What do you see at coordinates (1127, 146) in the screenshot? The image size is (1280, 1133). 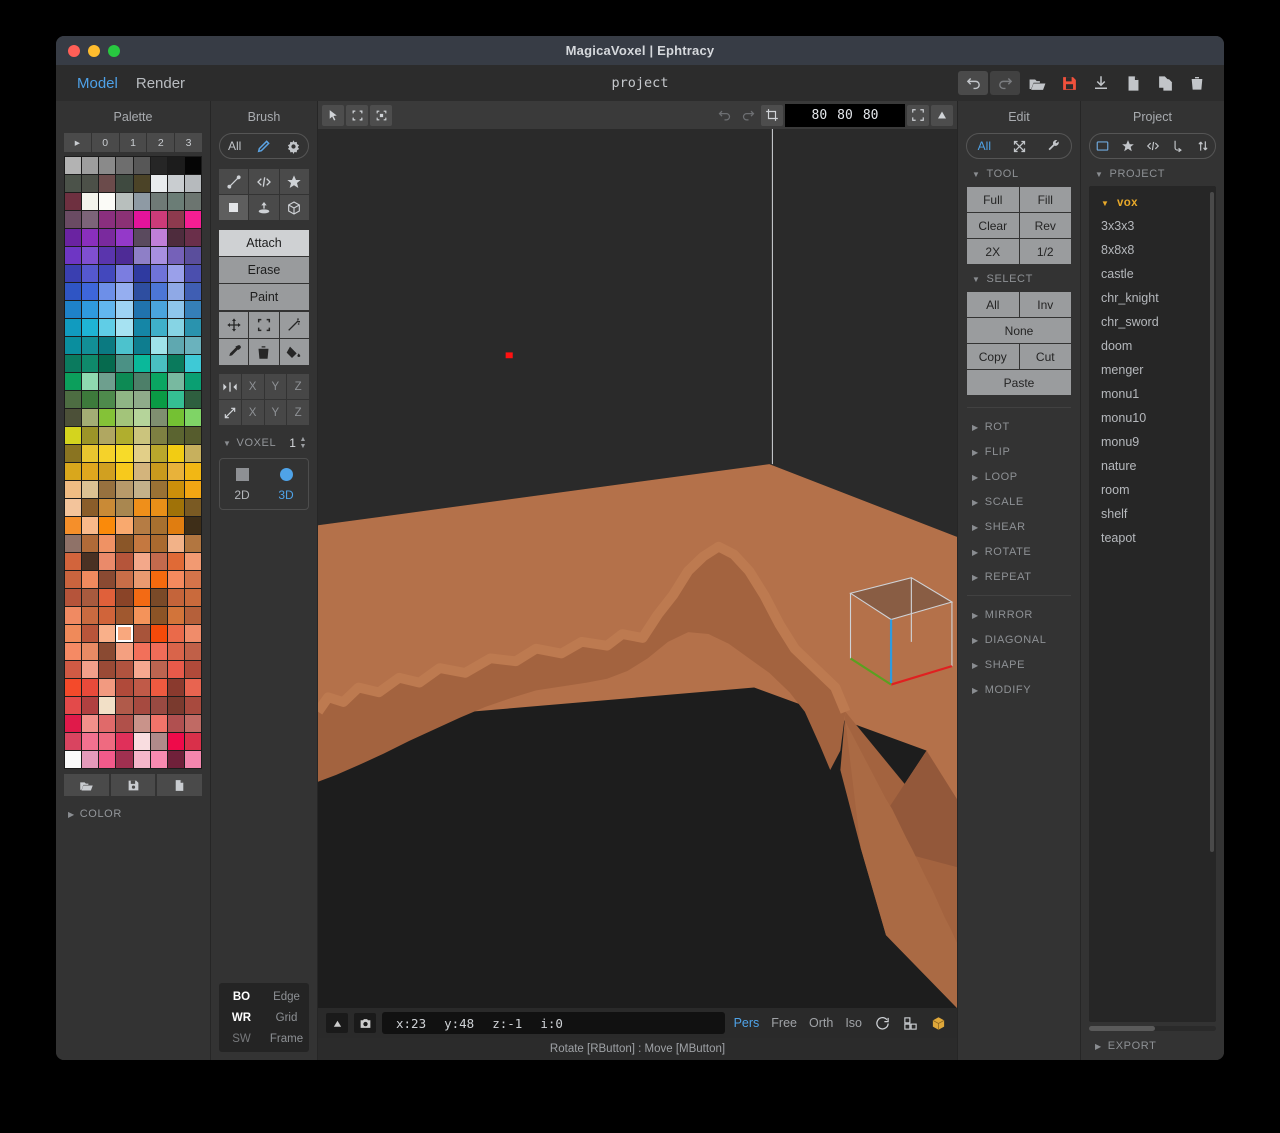 I see `star-icon` at bounding box center [1127, 146].